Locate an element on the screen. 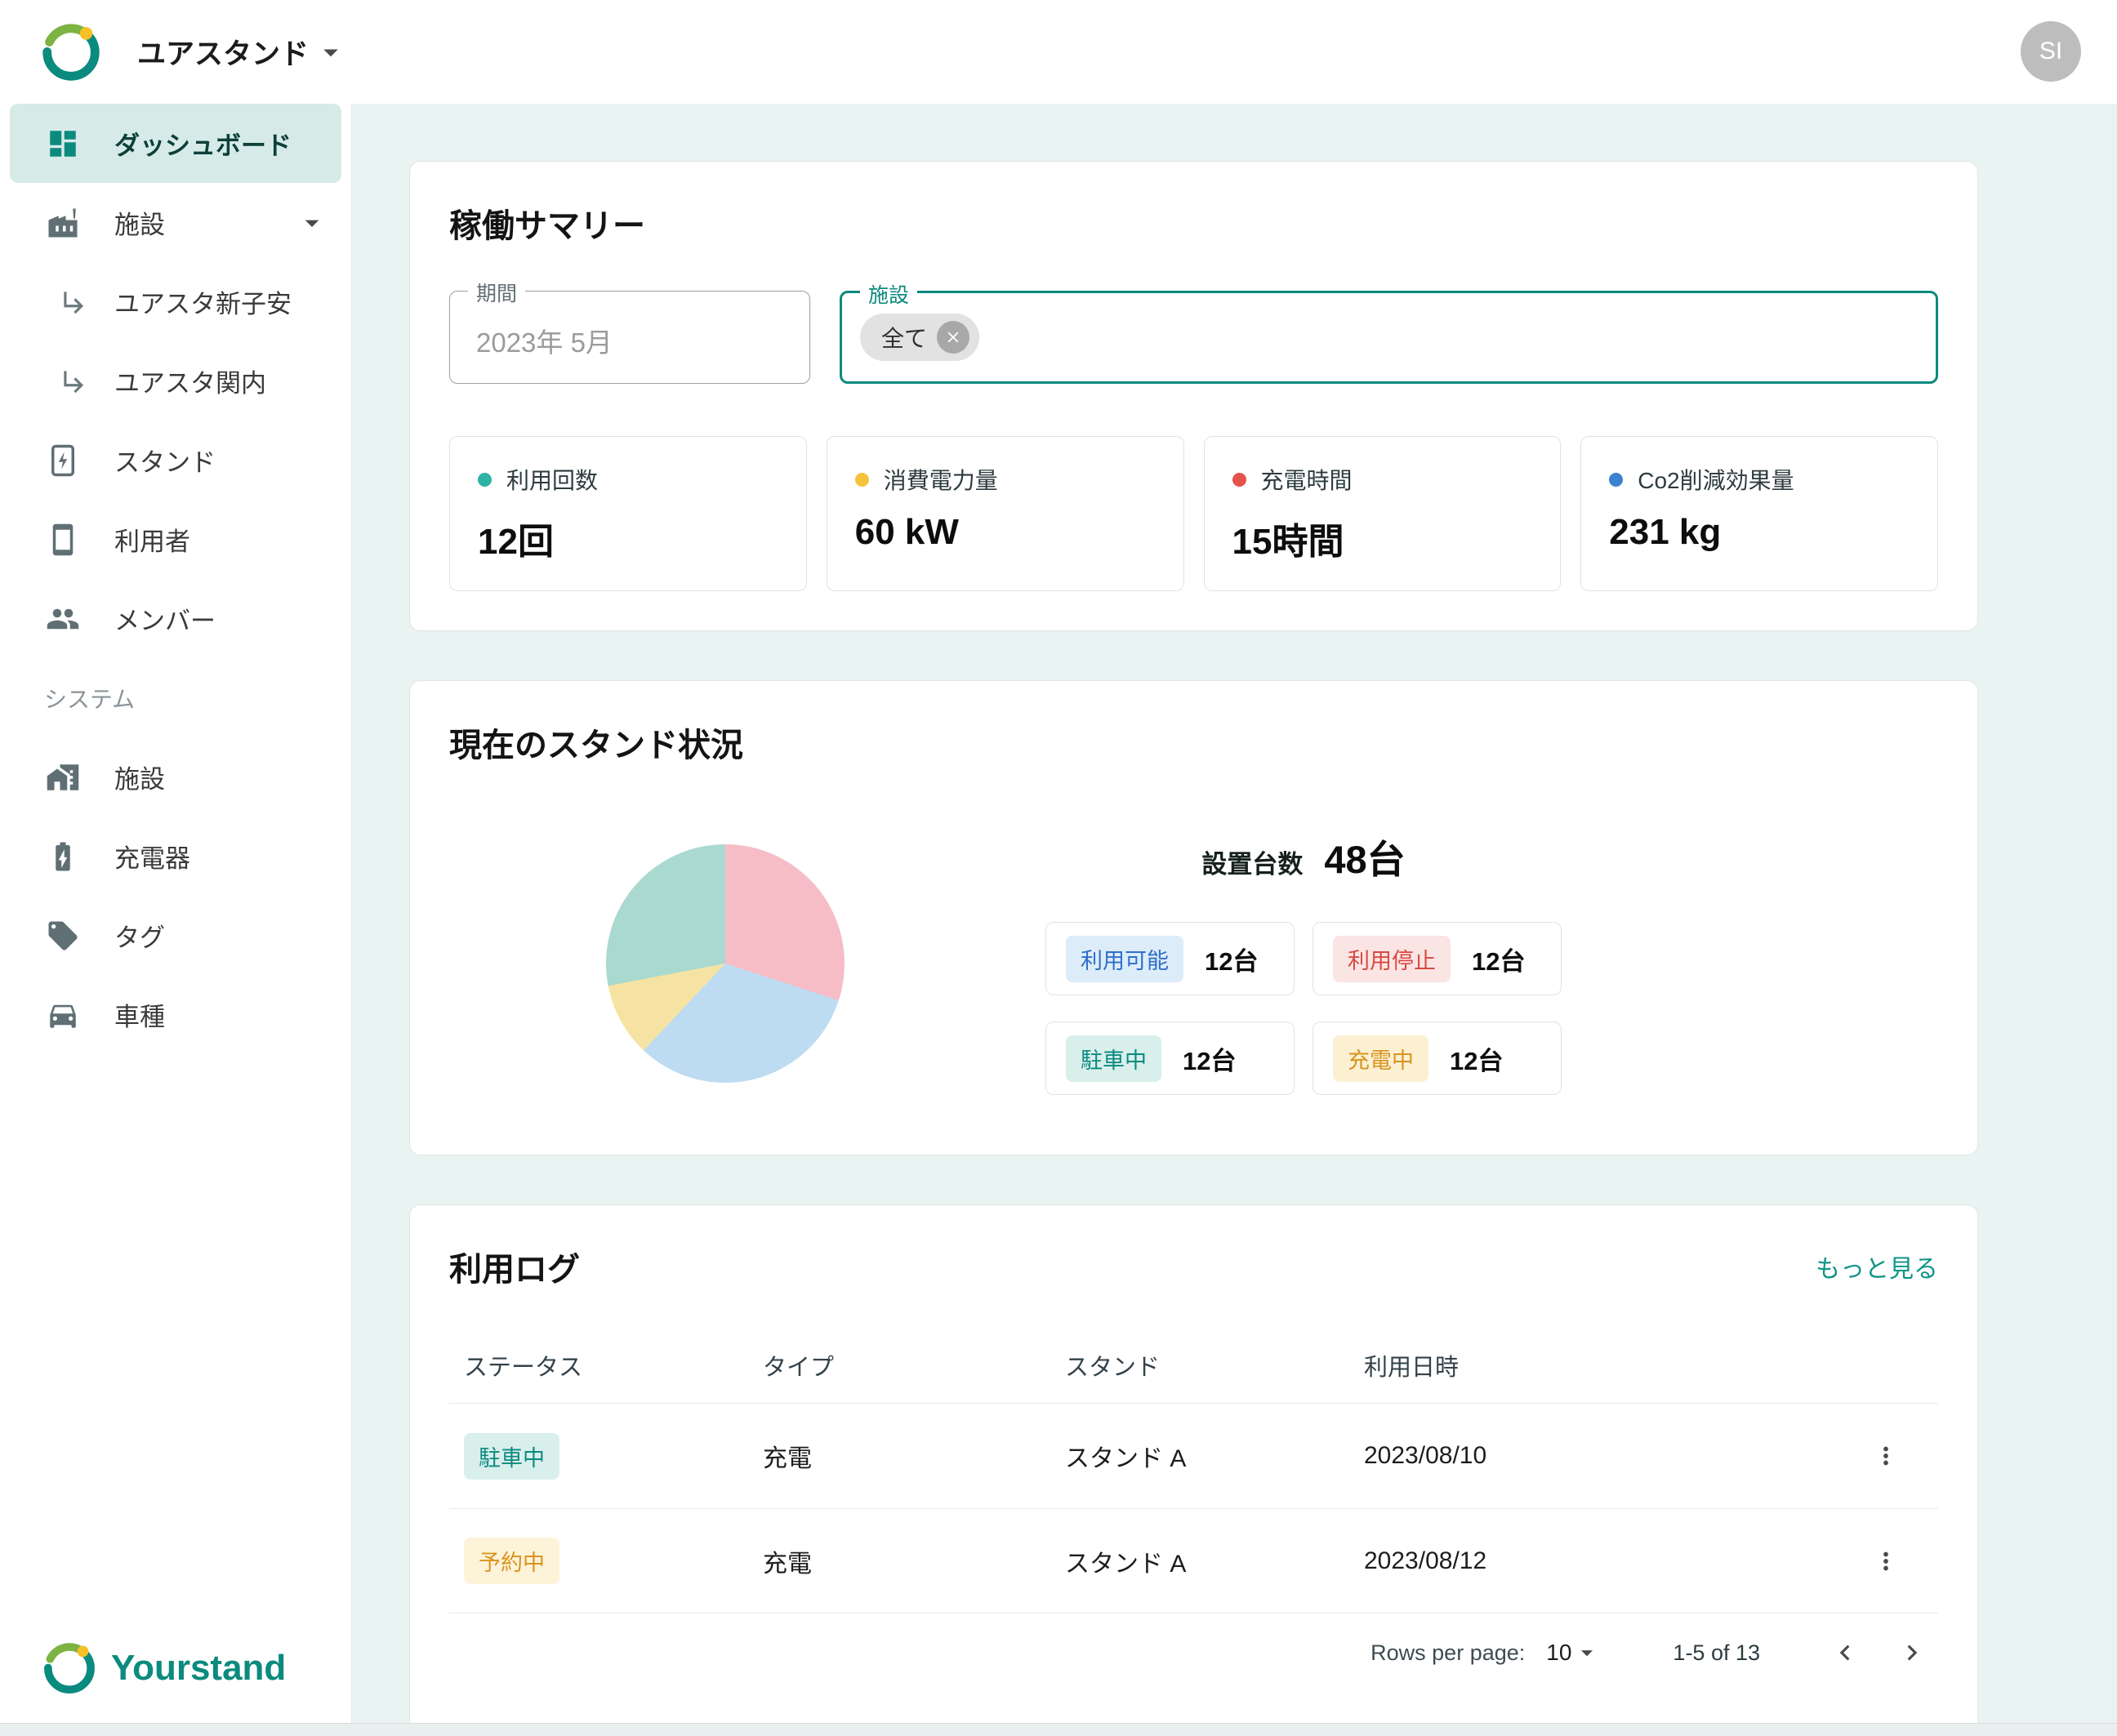 The width and height of the screenshot is (2117, 1736). rows-per-page-select: 10 is located at coordinates (1574, 1653).